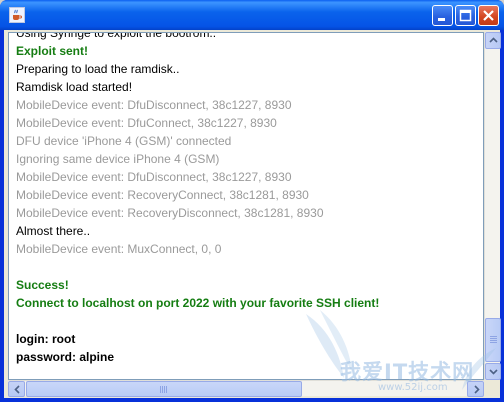 The image size is (504, 402). I want to click on close-icon, so click(488, 15).